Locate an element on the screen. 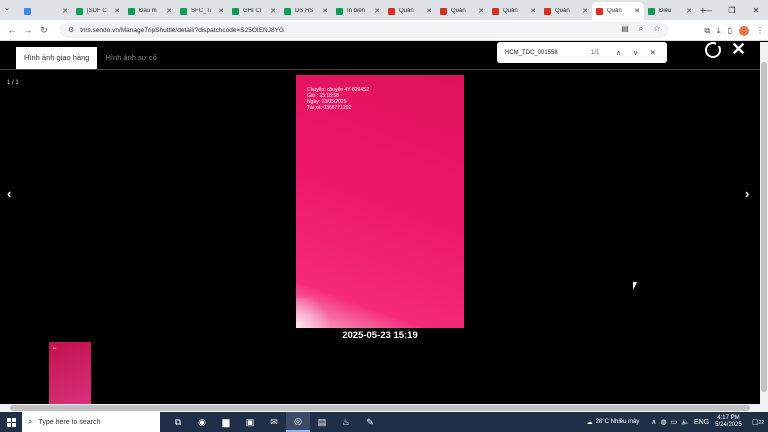  find-input: HCM_TDC_001558 is located at coordinates (531, 53).